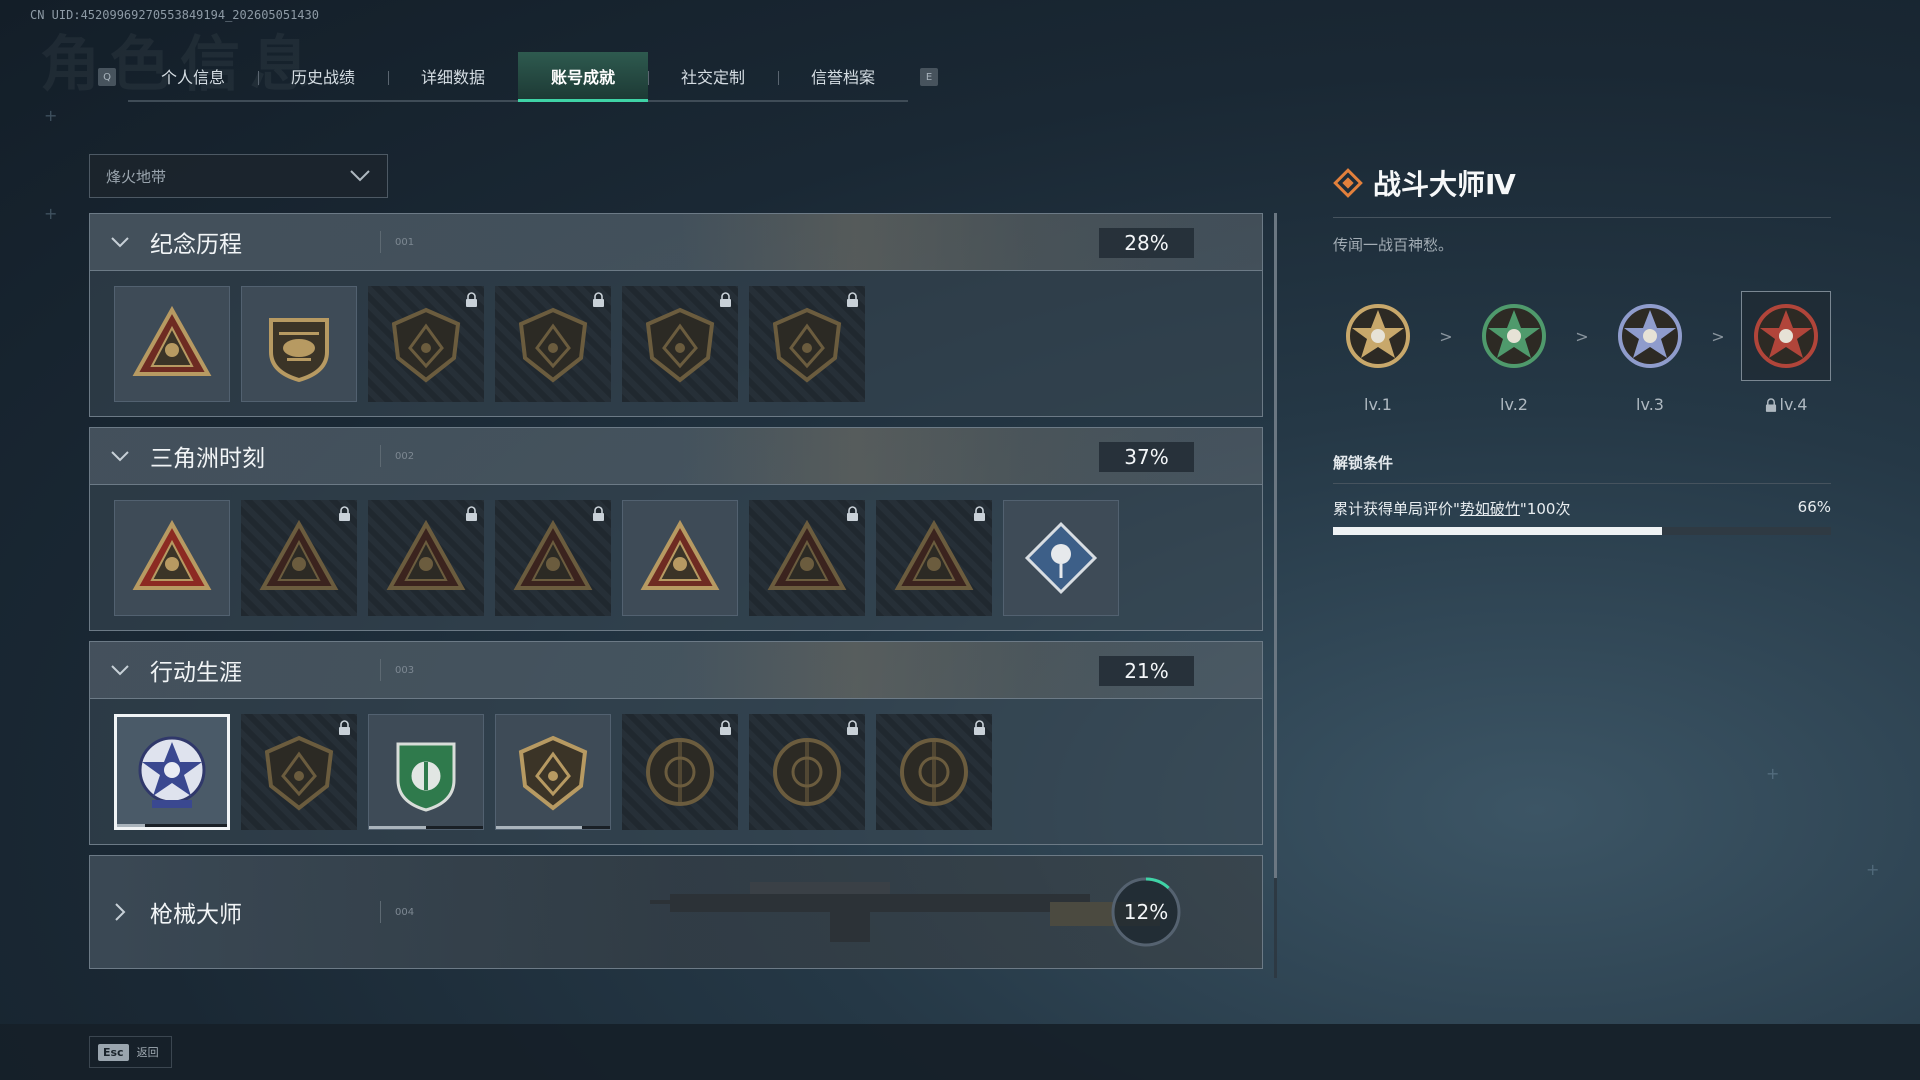 The height and width of the screenshot is (1080, 1920). What do you see at coordinates (676, 912) in the screenshot?
I see `category-header-collapsed: 枪械大师 004 12%` at bounding box center [676, 912].